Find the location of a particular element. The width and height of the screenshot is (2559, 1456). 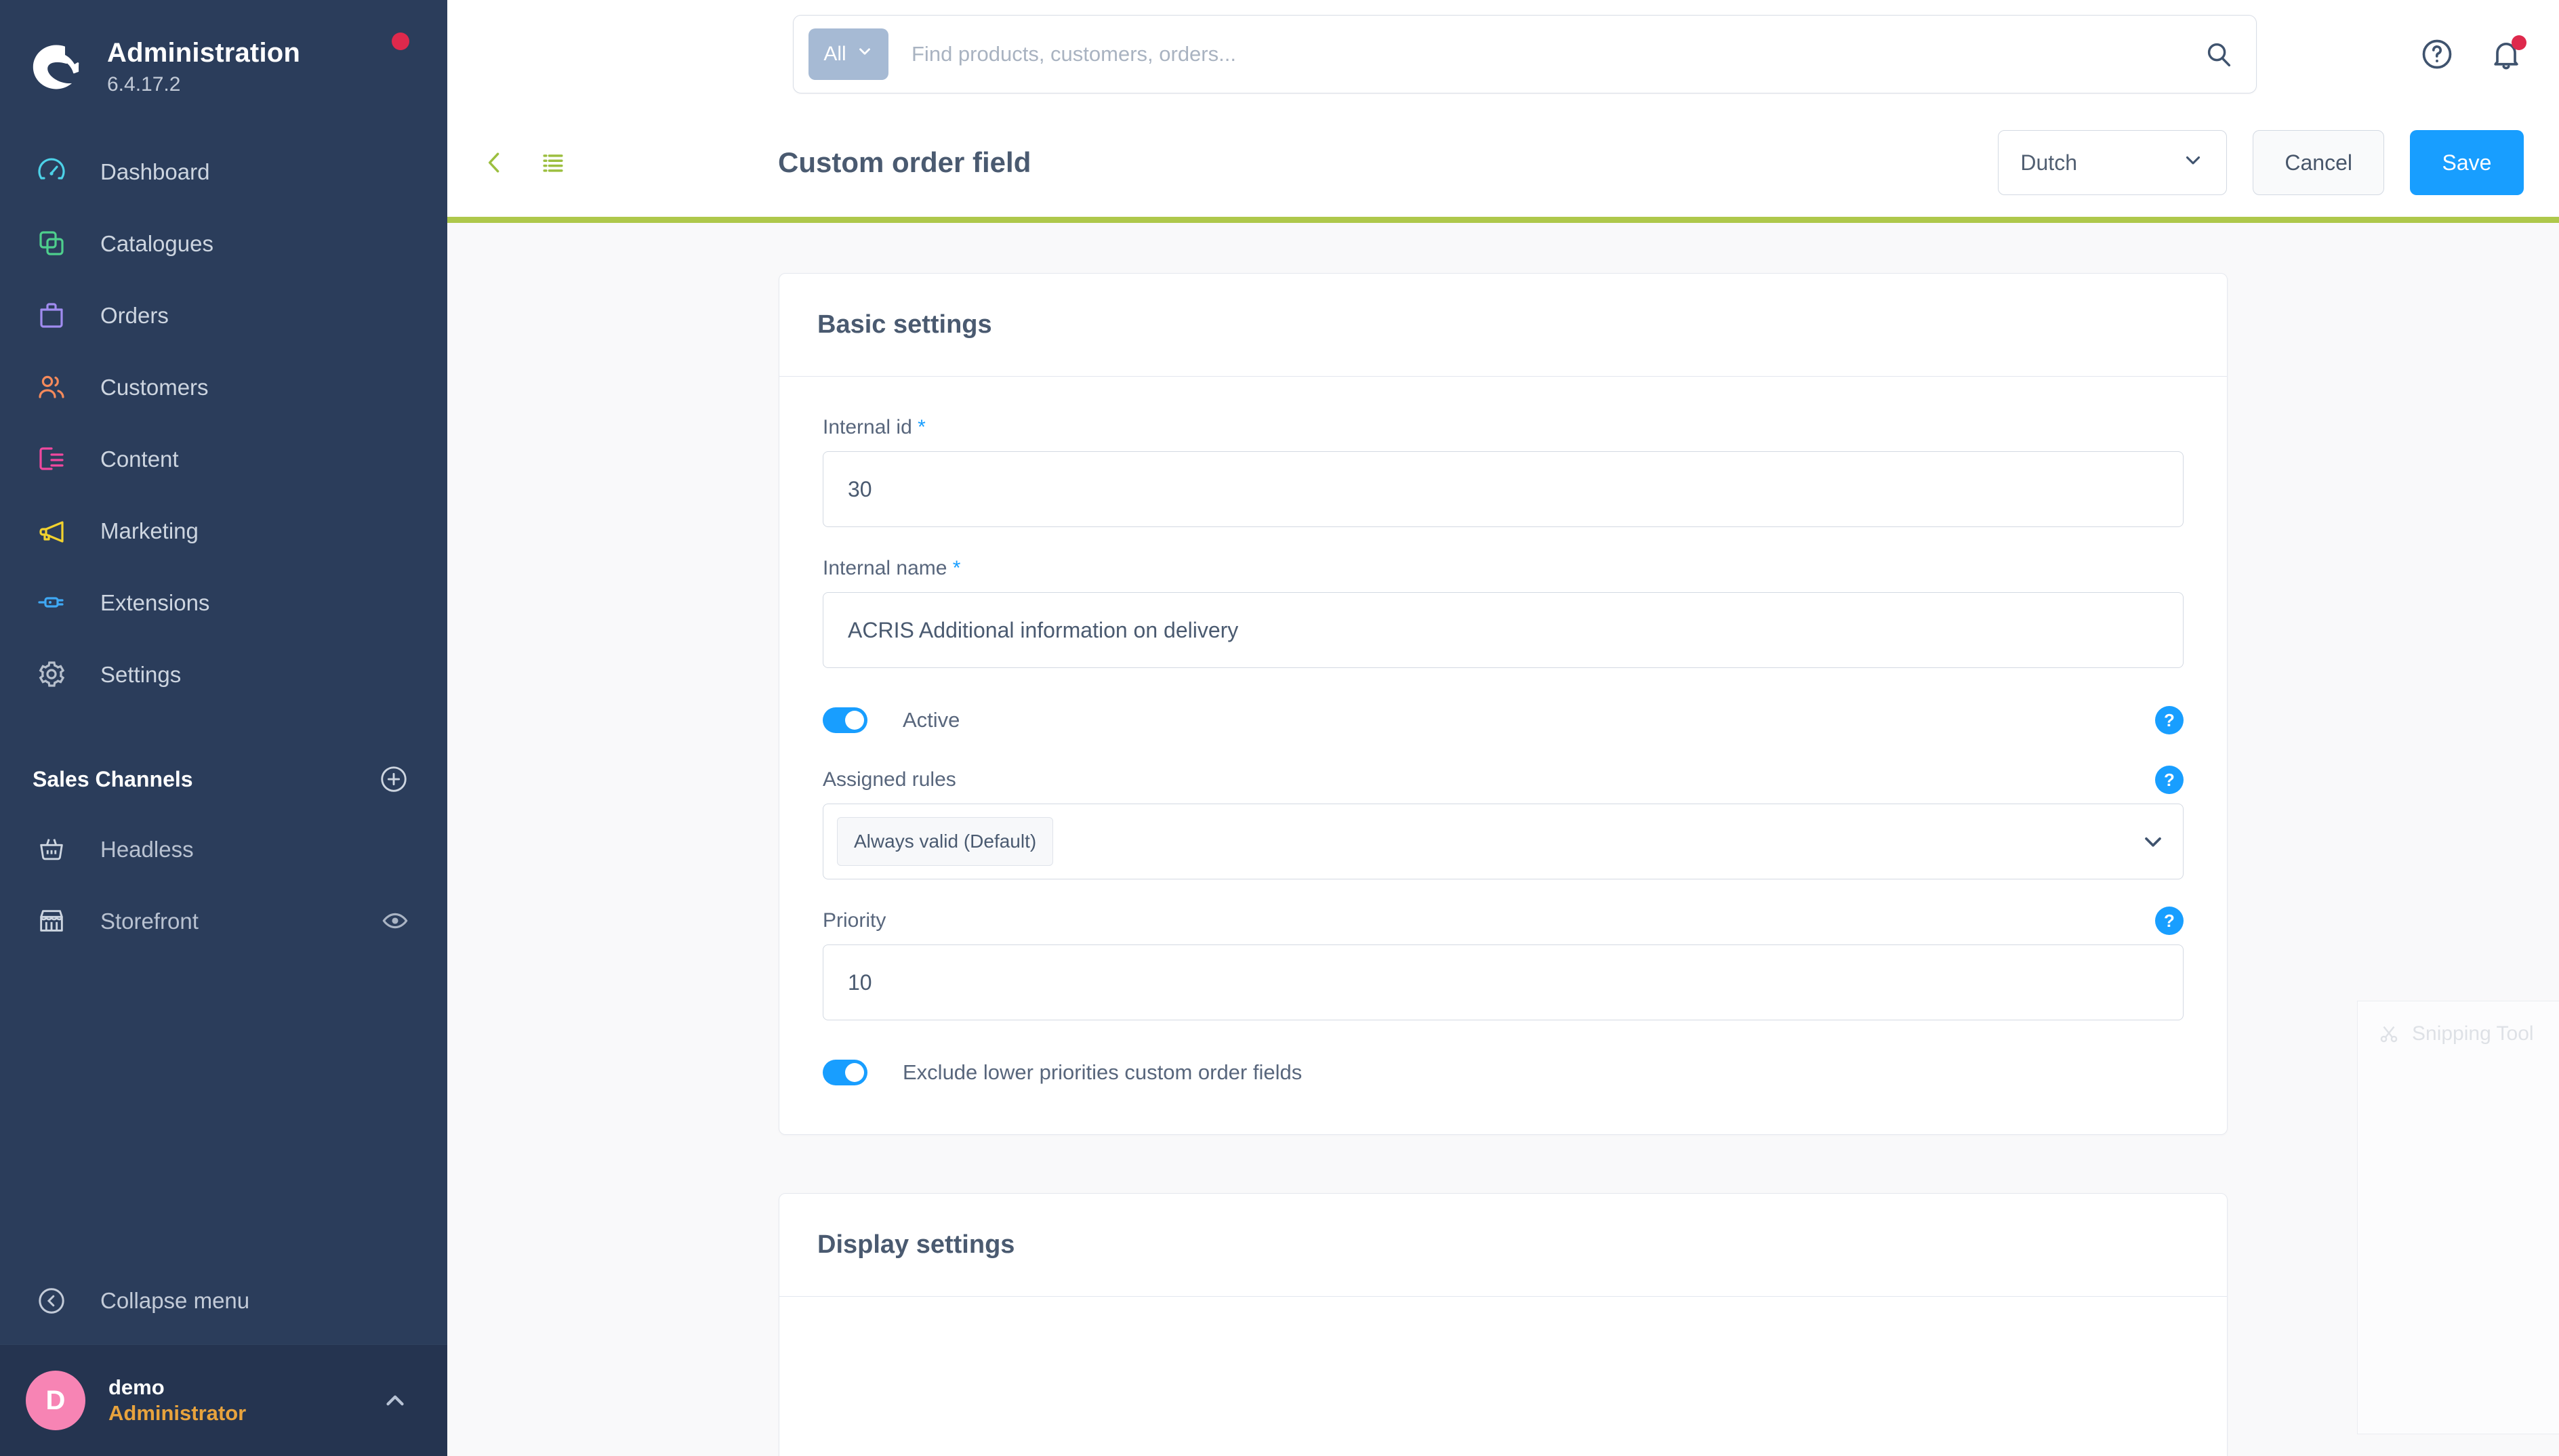

search-scope-dropdown: All is located at coordinates (848, 54).